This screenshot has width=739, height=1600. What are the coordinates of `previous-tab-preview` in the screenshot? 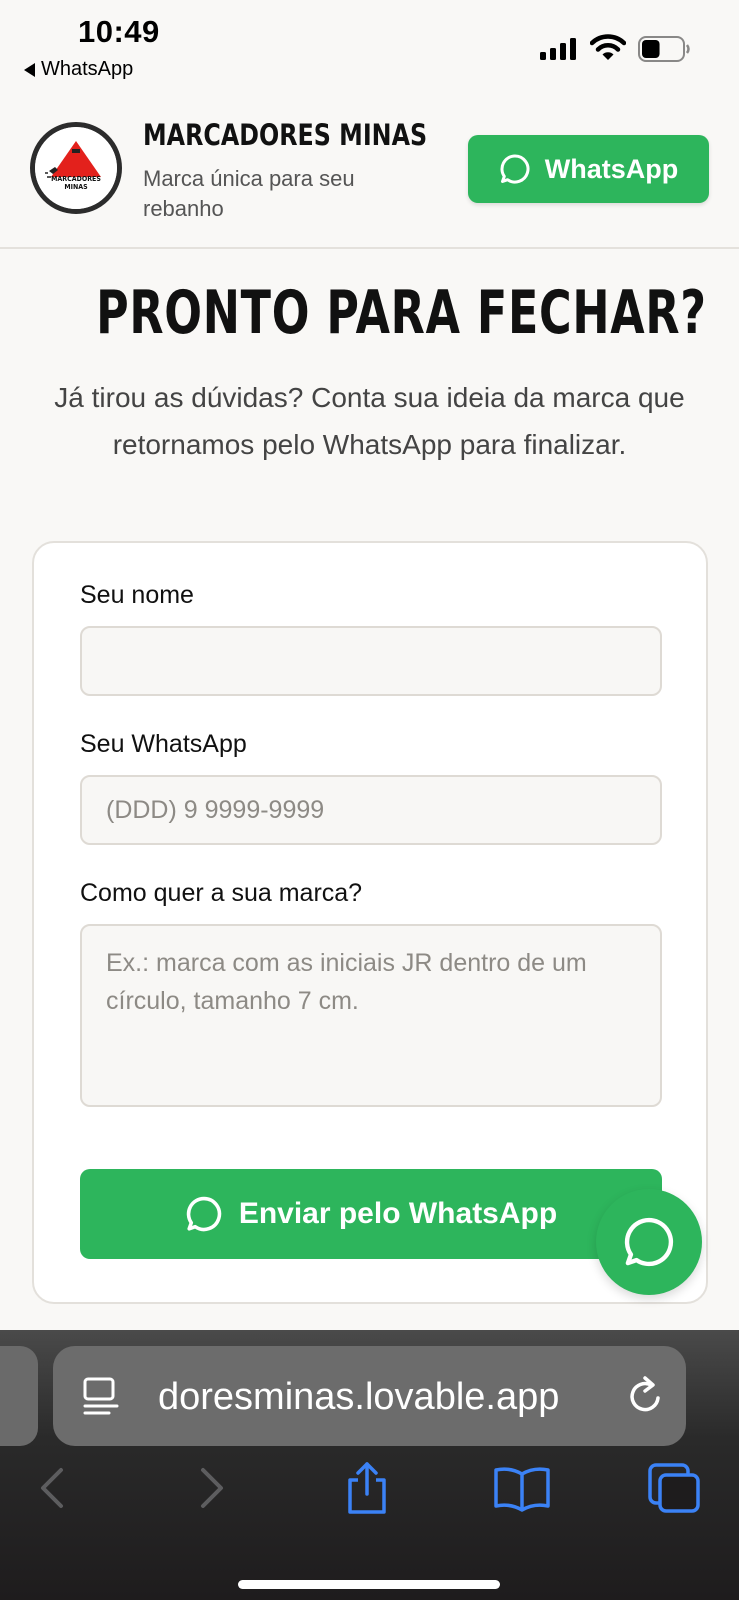 It's located at (19, 1396).